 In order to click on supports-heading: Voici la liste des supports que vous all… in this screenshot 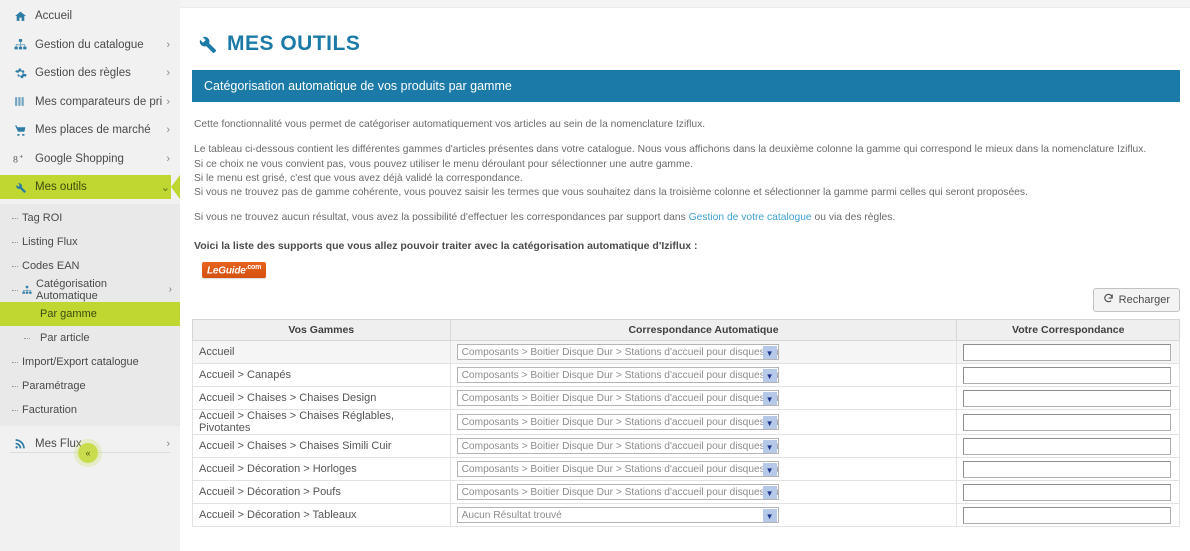, I will do `click(446, 246)`.